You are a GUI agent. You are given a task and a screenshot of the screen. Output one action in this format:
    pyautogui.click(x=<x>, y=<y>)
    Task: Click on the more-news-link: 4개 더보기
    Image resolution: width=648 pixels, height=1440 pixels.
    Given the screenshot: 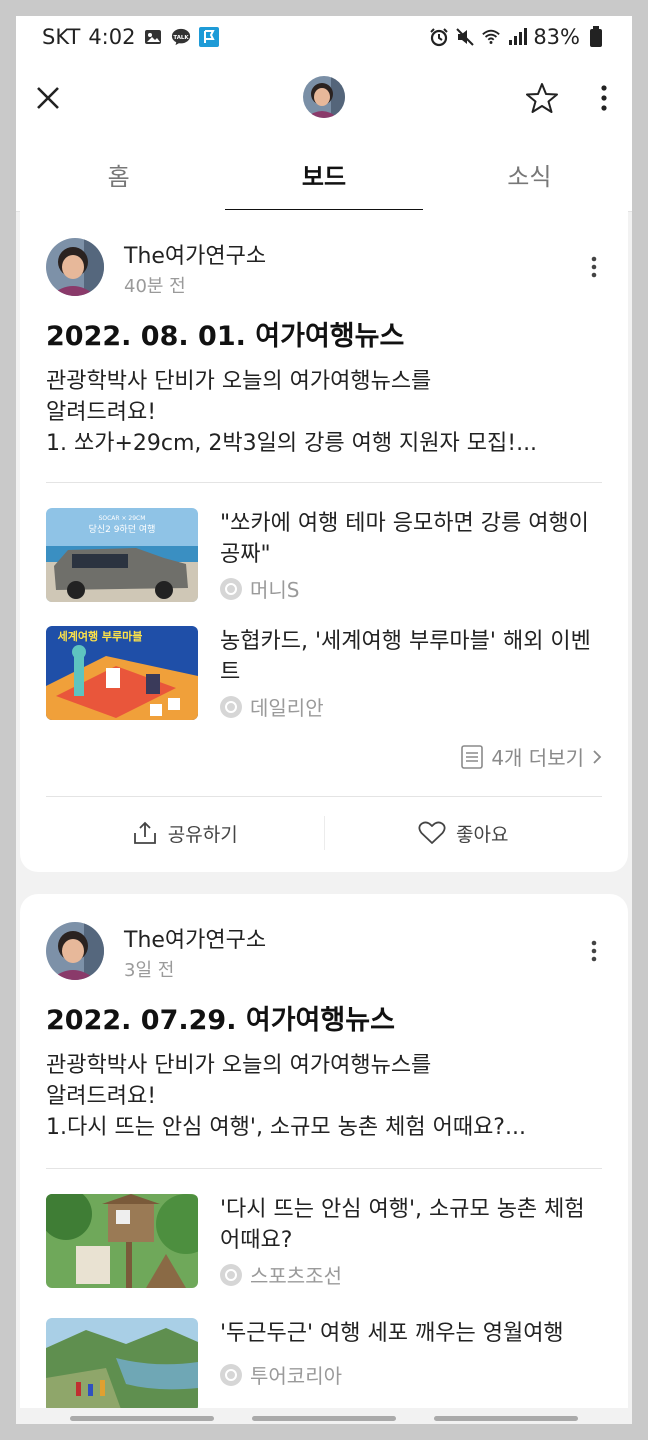 What is the action you would take?
    pyautogui.click(x=531, y=756)
    